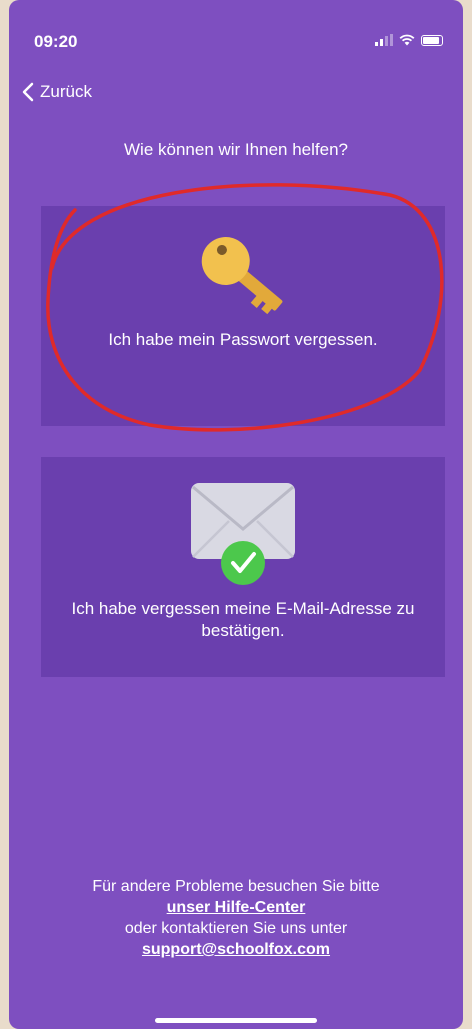  Describe the element at coordinates (66, 91) in the screenshot. I see `back-label: Zurück` at that location.